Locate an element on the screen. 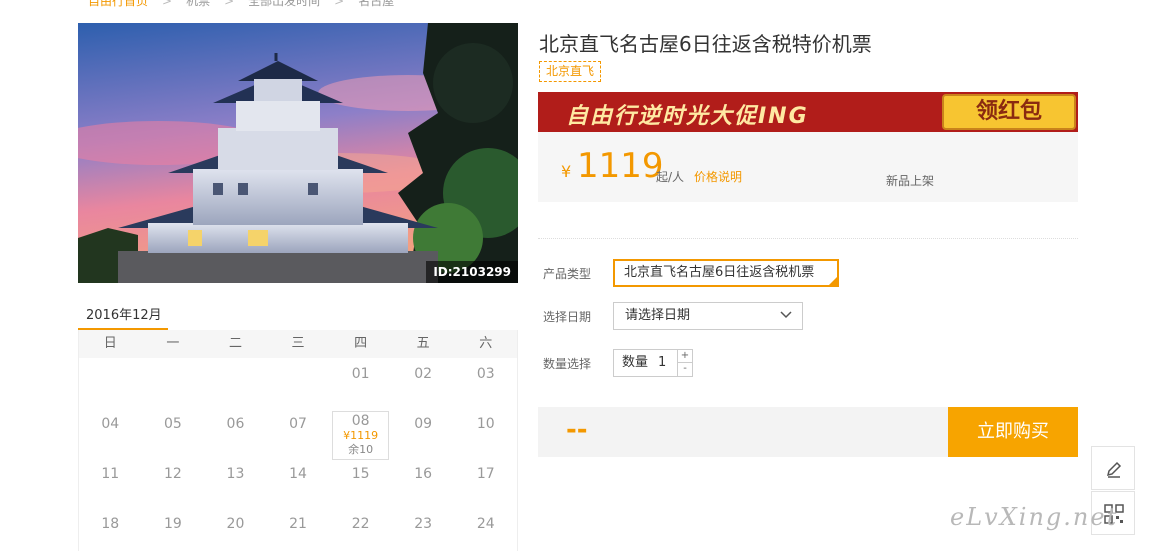 This screenshot has height=551, width=1156. day-number: 05 is located at coordinates (172, 424).